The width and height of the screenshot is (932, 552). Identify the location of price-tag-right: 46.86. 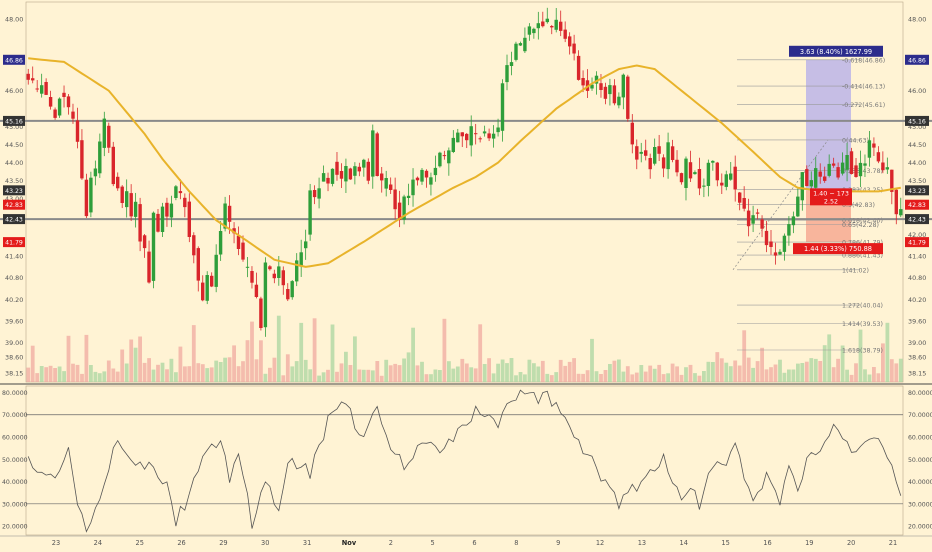
(917, 60).